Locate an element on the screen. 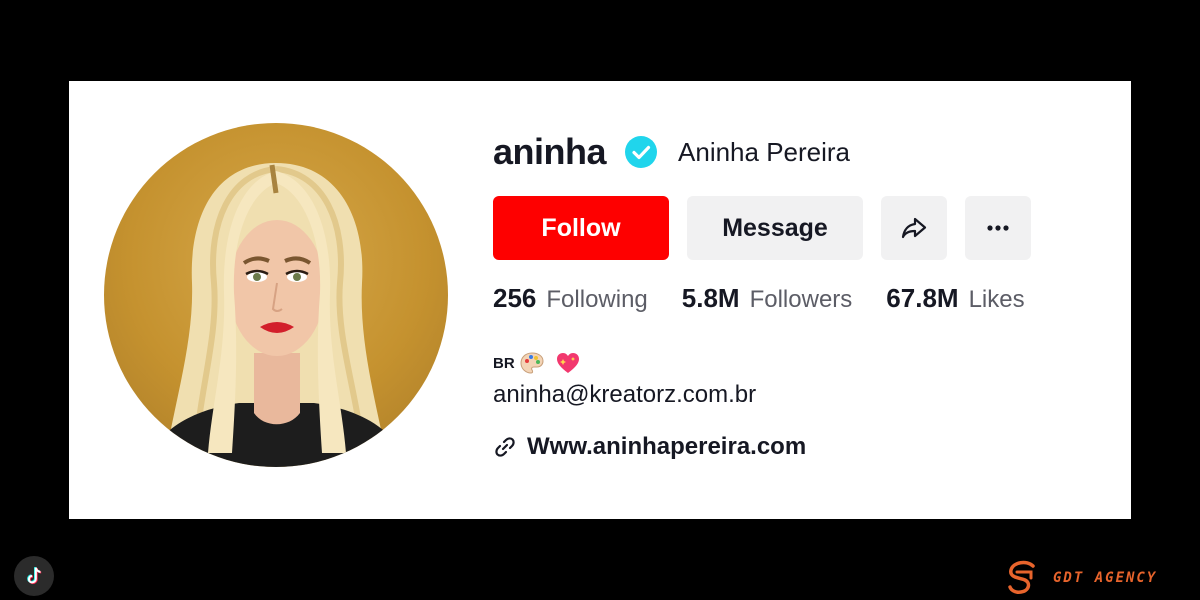 Image resolution: width=1200 pixels, height=600 pixels. share-icon is located at coordinates (914, 228).